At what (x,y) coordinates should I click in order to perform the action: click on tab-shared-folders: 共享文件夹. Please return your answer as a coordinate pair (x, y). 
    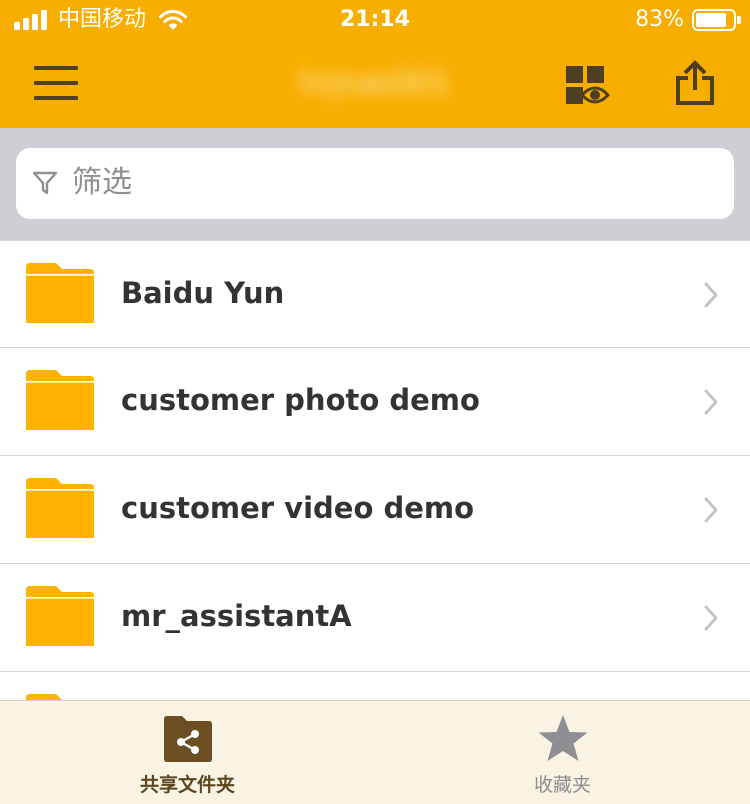
    Looking at the image, I should click on (187, 752).